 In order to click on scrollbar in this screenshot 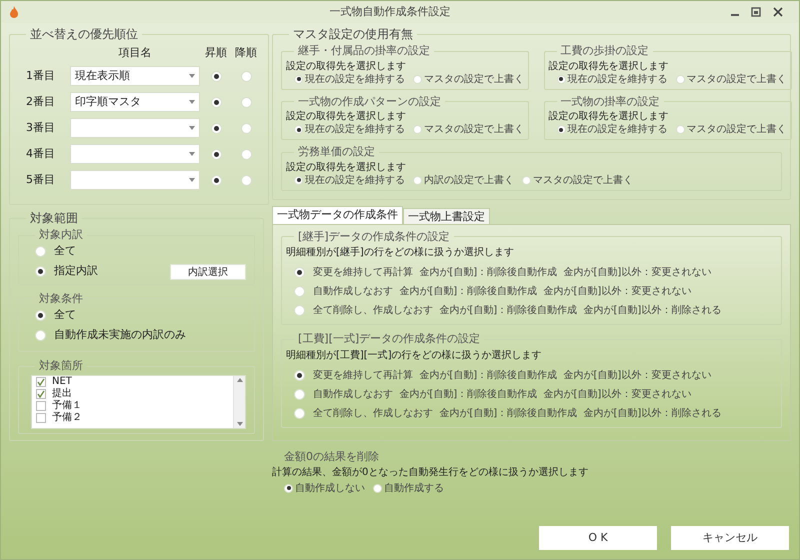, I will do `click(239, 402)`.